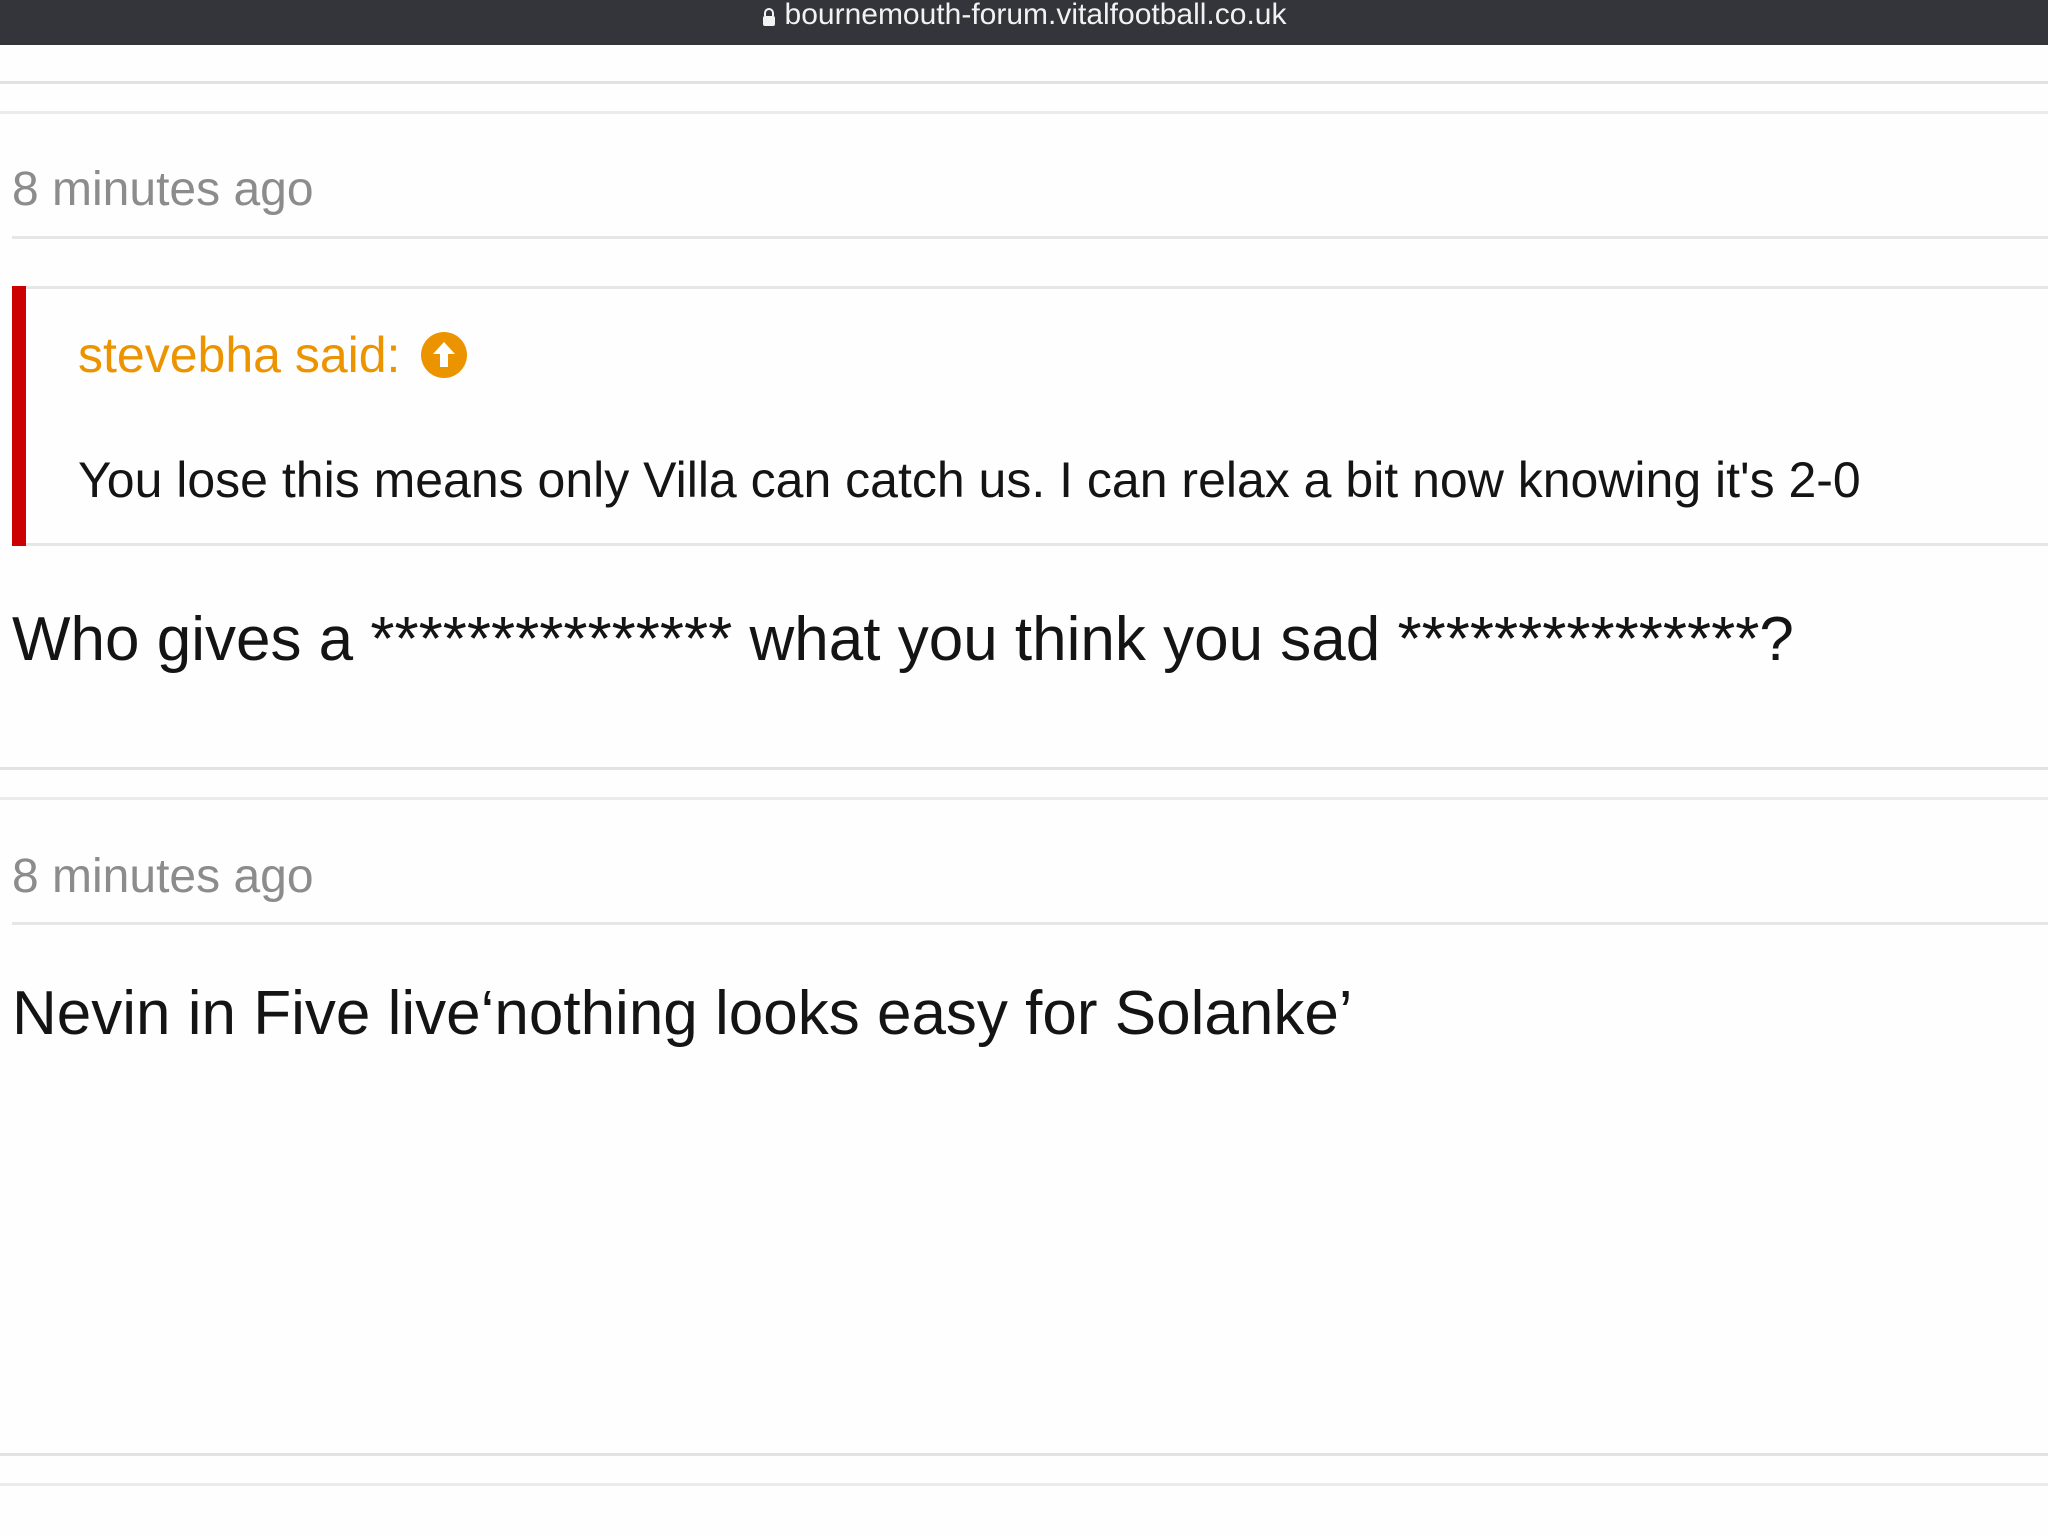  Describe the element at coordinates (1037, 287) in the screenshot. I see `quote-top-border` at that location.